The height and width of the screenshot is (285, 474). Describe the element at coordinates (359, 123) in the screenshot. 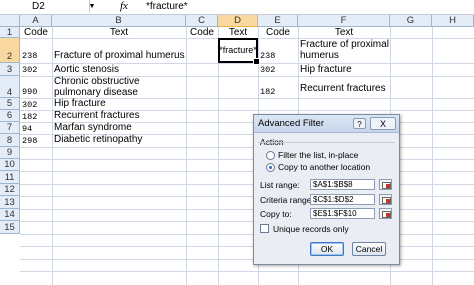

I see `help-icon: ?` at that location.